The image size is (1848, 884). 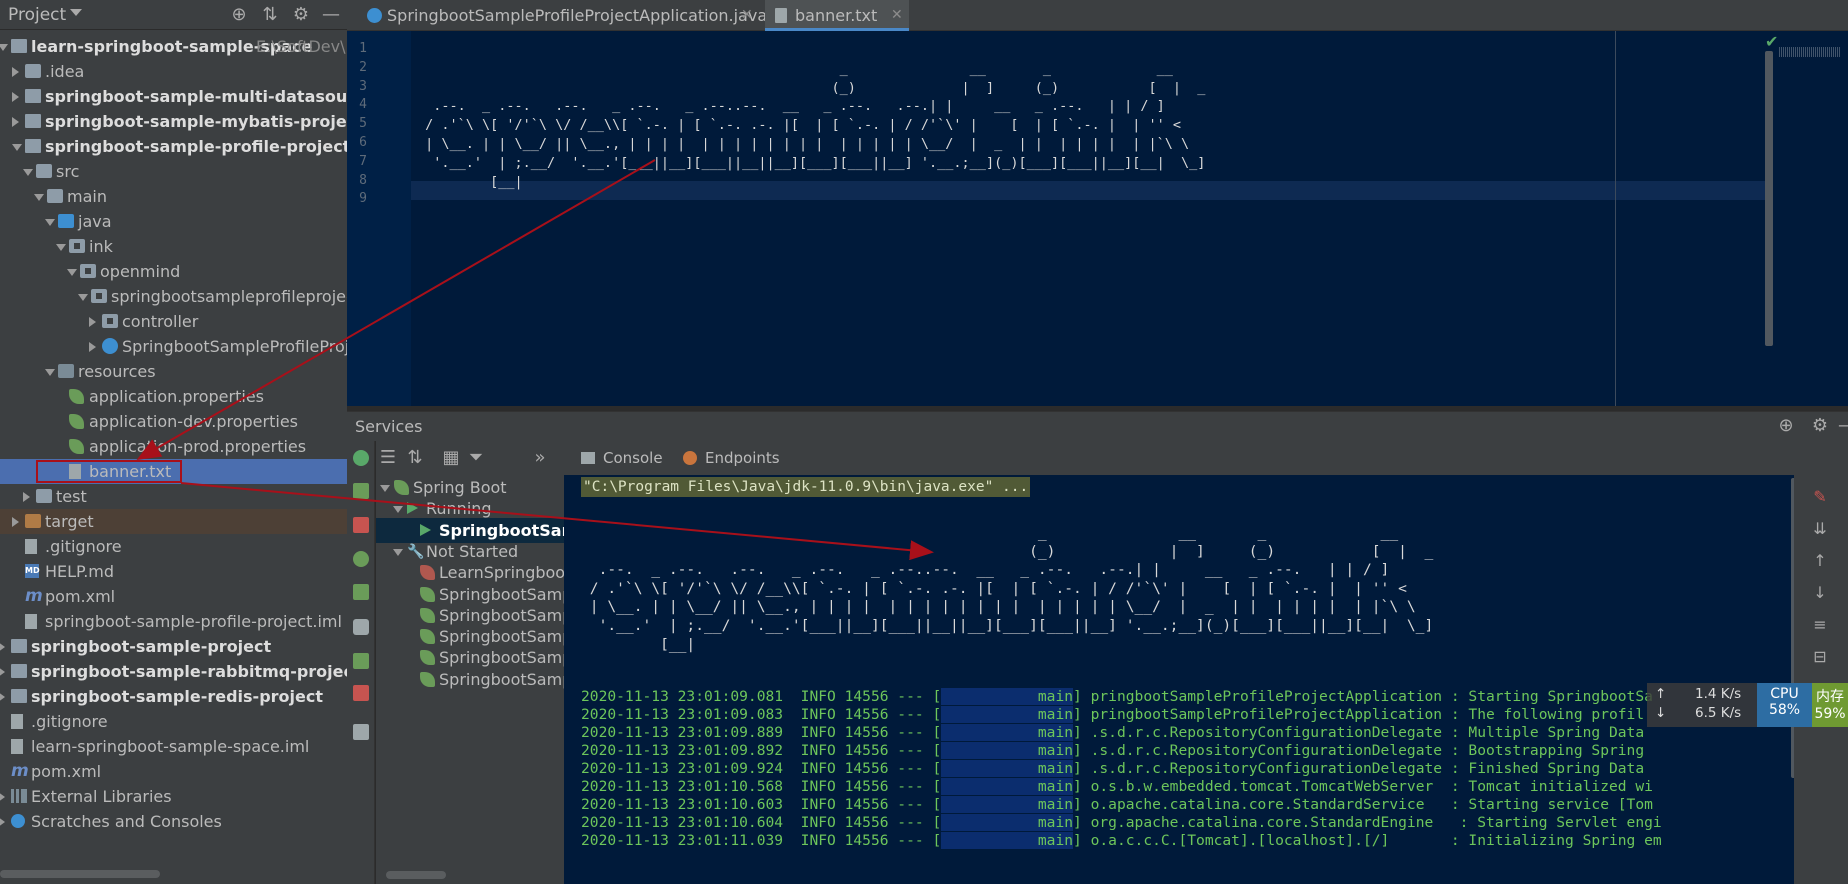 What do you see at coordinates (173, 446) in the screenshot?
I see `project-tree-row: application-prod.properties` at bounding box center [173, 446].